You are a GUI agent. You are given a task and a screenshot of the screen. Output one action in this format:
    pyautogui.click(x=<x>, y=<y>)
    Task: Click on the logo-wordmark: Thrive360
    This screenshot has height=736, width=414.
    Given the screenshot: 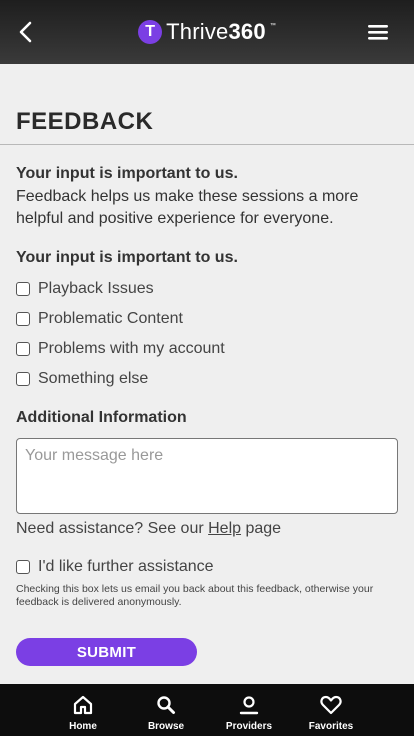 What is the action you would take?
    pyautogui.click(x=216, y=32)
    